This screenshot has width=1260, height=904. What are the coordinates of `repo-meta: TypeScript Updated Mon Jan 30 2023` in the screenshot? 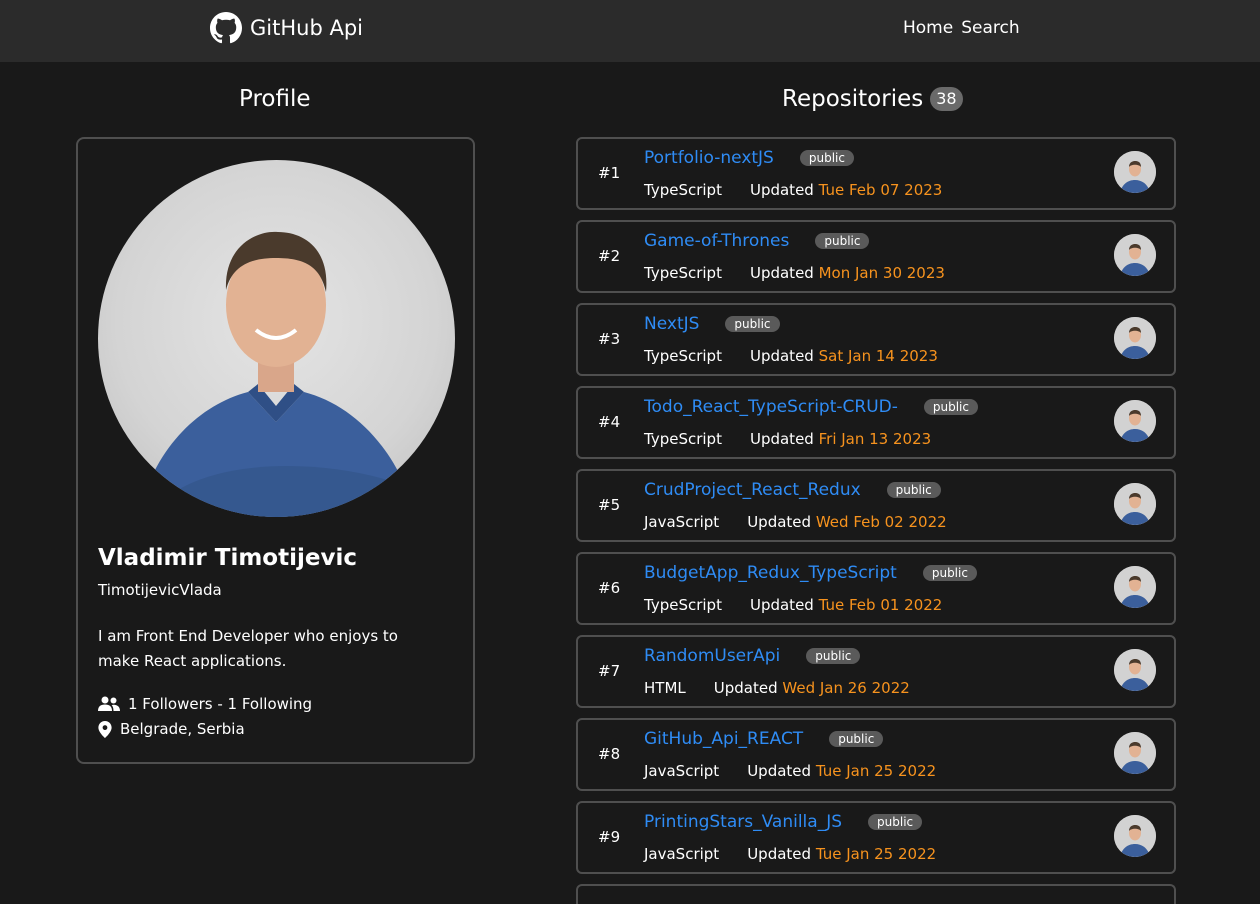 It's located at (794, 273).